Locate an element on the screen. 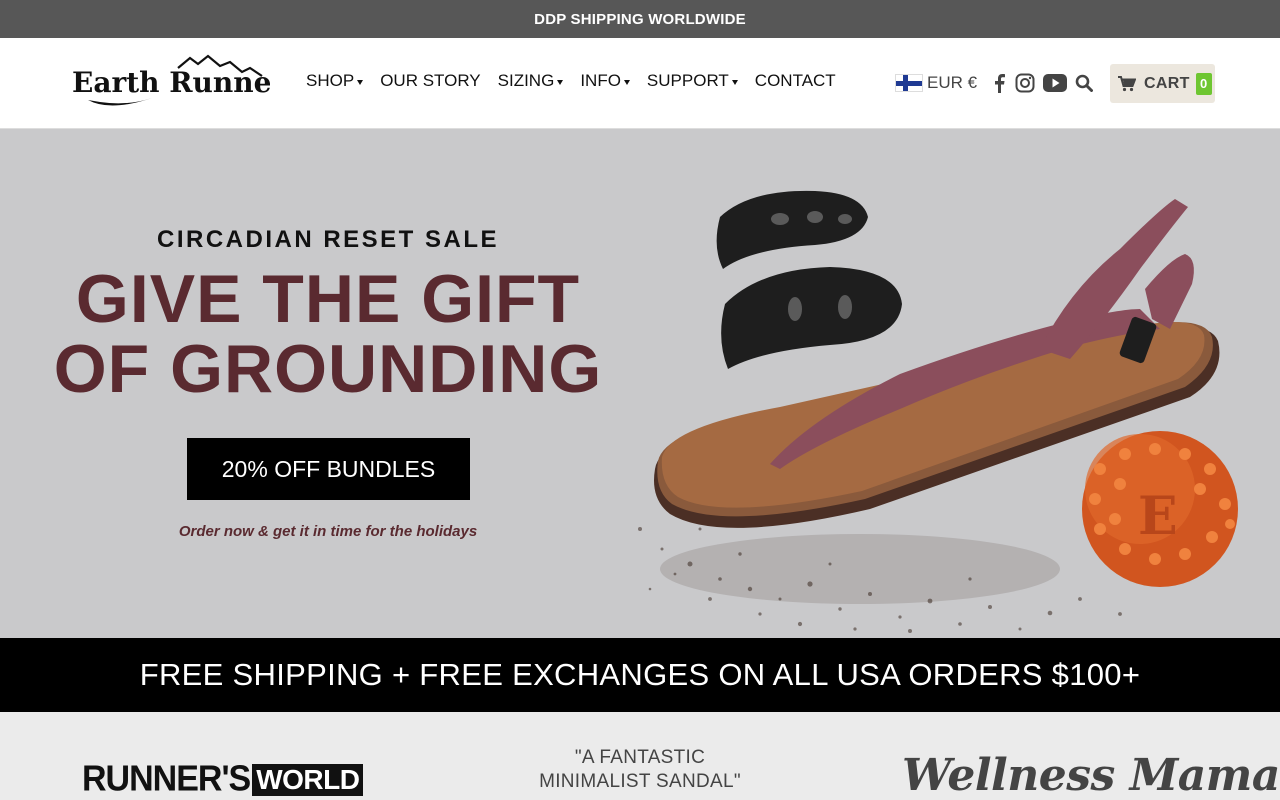  nav-sizing: SIZING is located at coordinates (531, 81).